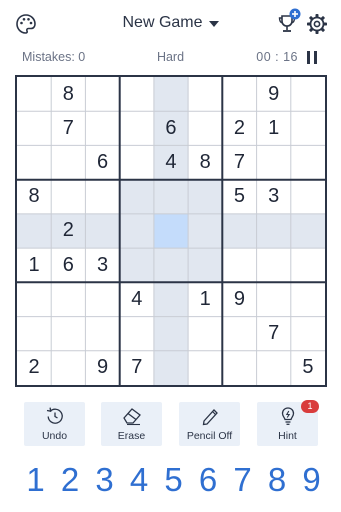  What do you see at coordinates (139, 480) in the screenshot?
I see `numpad-key-4: 4` at bounding box center [139, 480].